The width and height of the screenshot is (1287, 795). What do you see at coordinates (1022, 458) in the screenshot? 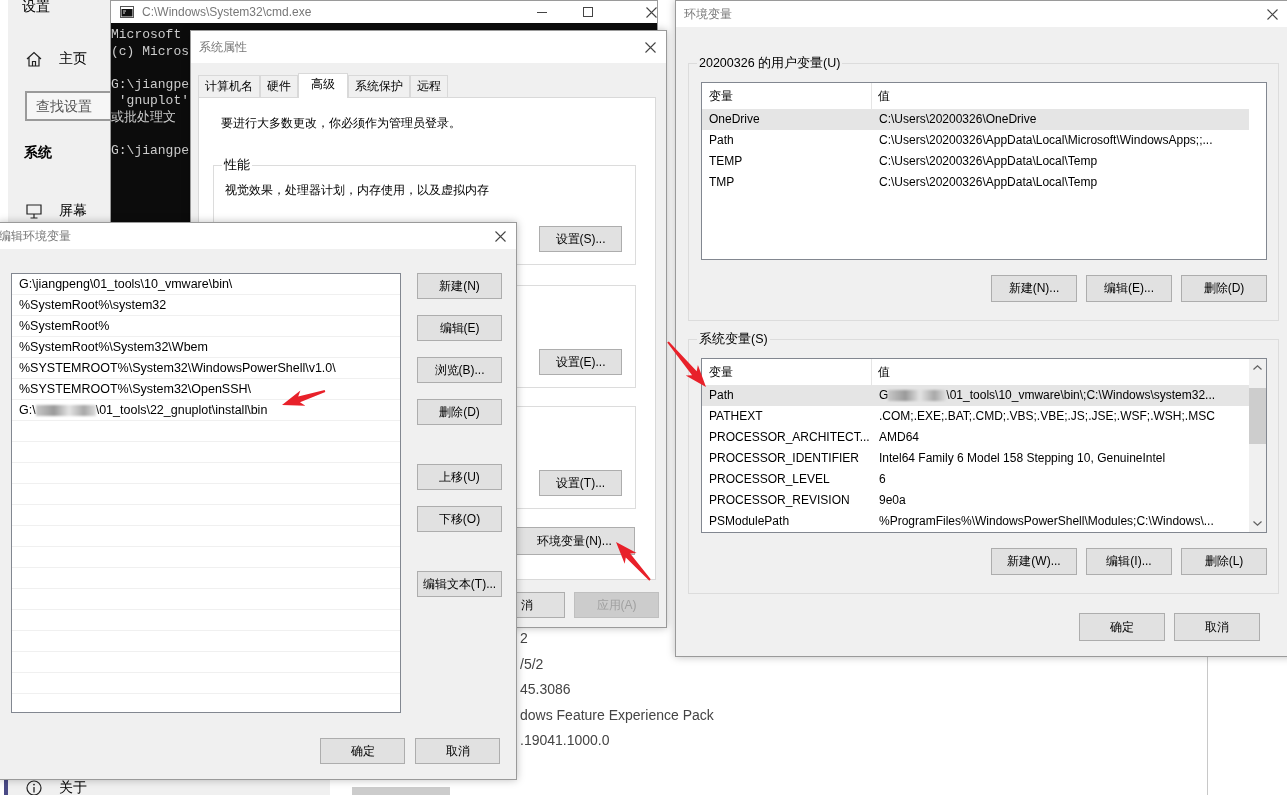
I see `table-cell-text: Intel64 Family 6 Model 158 Stepping 10, GenuineIntel` at bounding box center [1022, 458].